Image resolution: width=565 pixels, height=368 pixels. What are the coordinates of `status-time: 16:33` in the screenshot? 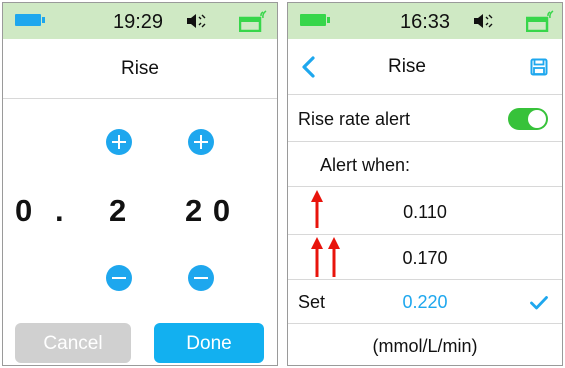 It's located at (425, 22).